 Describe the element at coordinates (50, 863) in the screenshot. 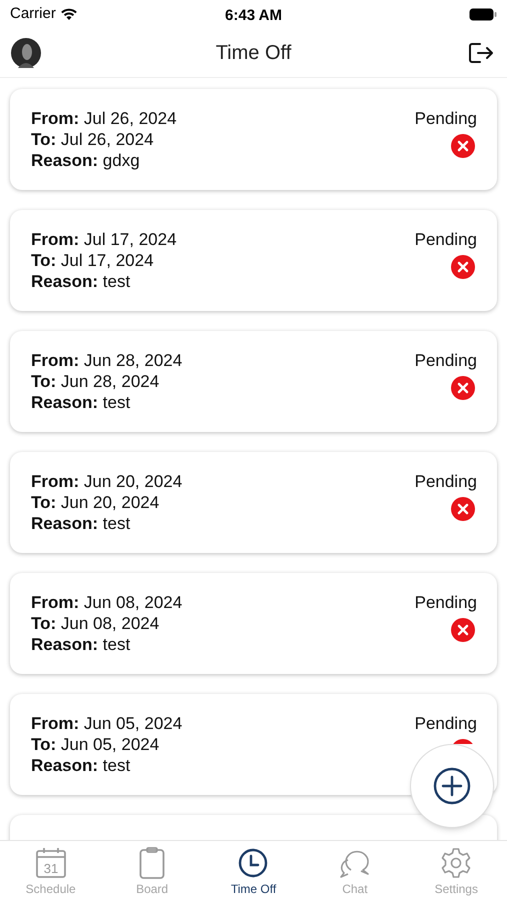

I see `calendar-icon: 31` at that location.